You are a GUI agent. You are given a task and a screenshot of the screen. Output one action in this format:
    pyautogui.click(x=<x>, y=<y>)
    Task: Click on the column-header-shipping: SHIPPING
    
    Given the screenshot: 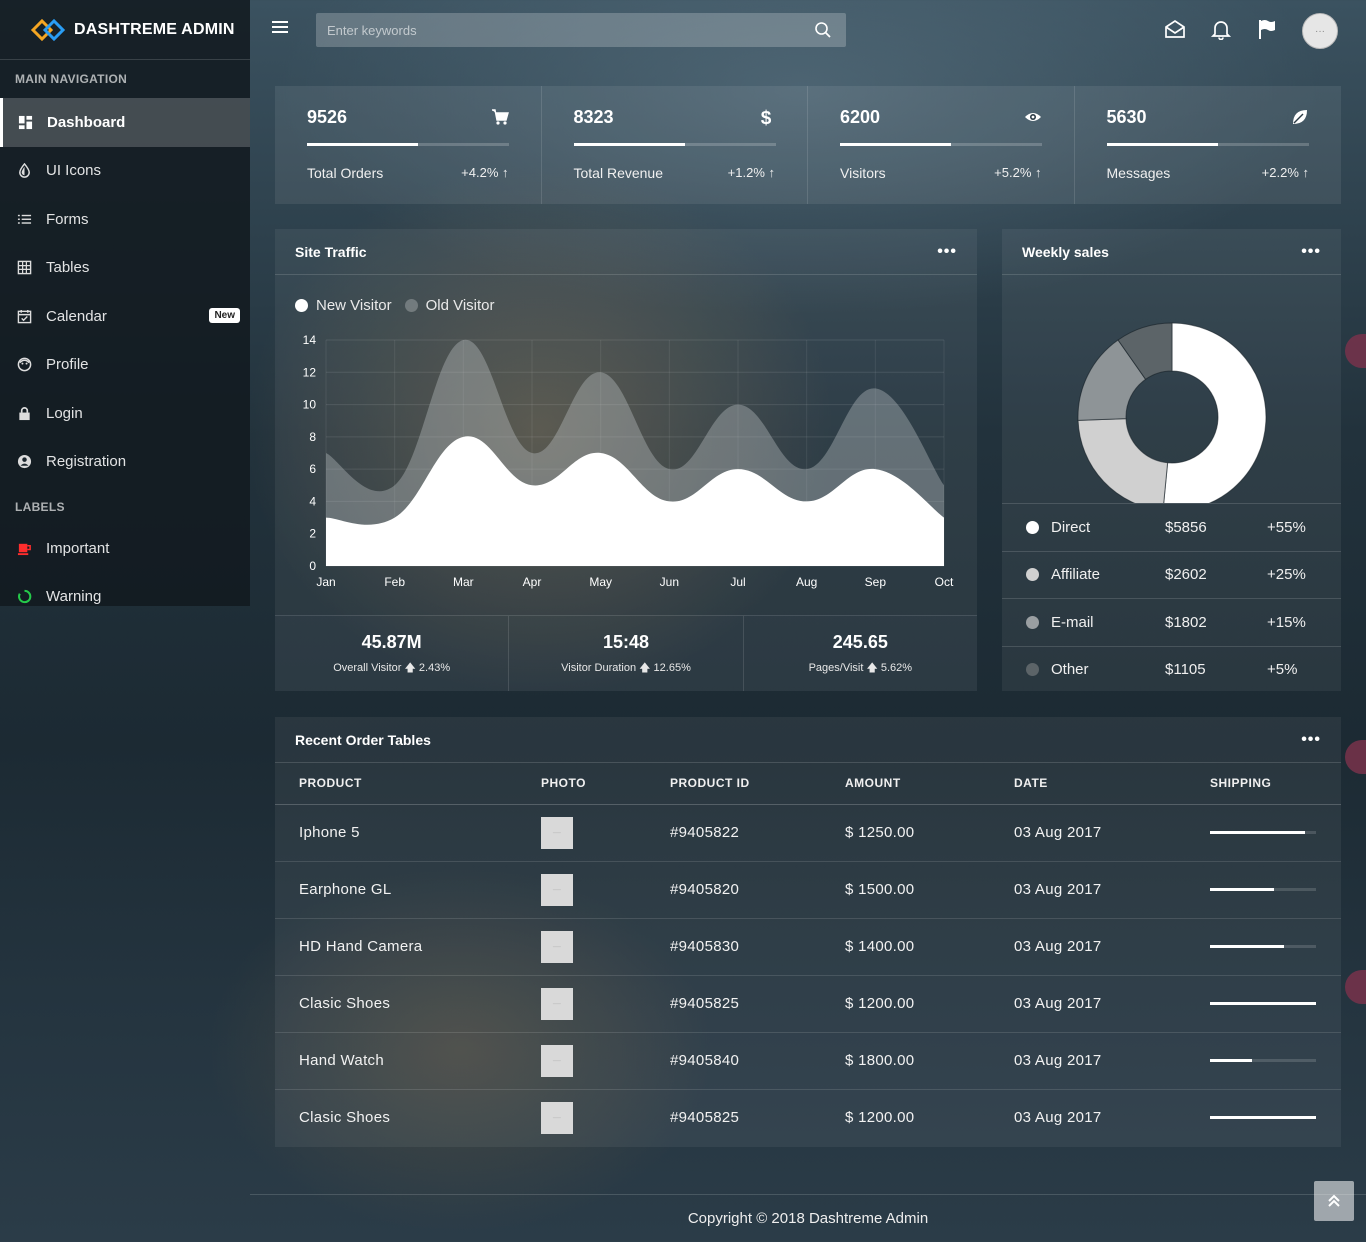 What is the action you would take?
    pyautogui.click(x=1275, y=784)
    